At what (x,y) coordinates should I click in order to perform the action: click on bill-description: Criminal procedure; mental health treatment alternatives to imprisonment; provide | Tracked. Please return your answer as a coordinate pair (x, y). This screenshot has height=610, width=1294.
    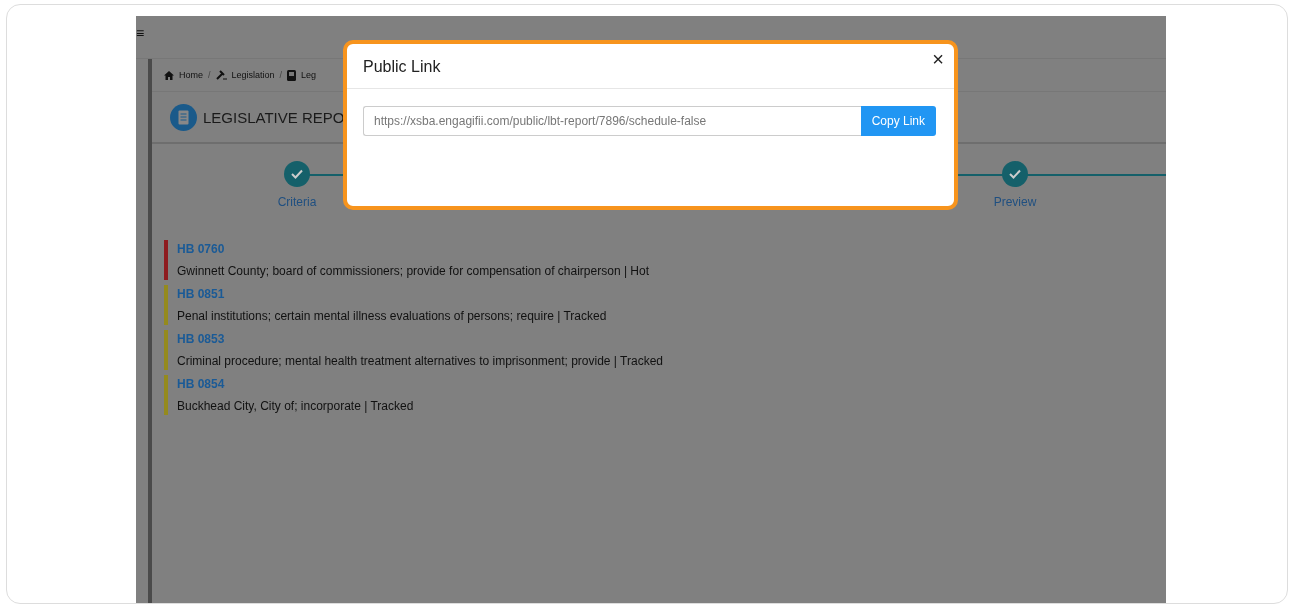
    Looking at the image, I should click on (420, 361).